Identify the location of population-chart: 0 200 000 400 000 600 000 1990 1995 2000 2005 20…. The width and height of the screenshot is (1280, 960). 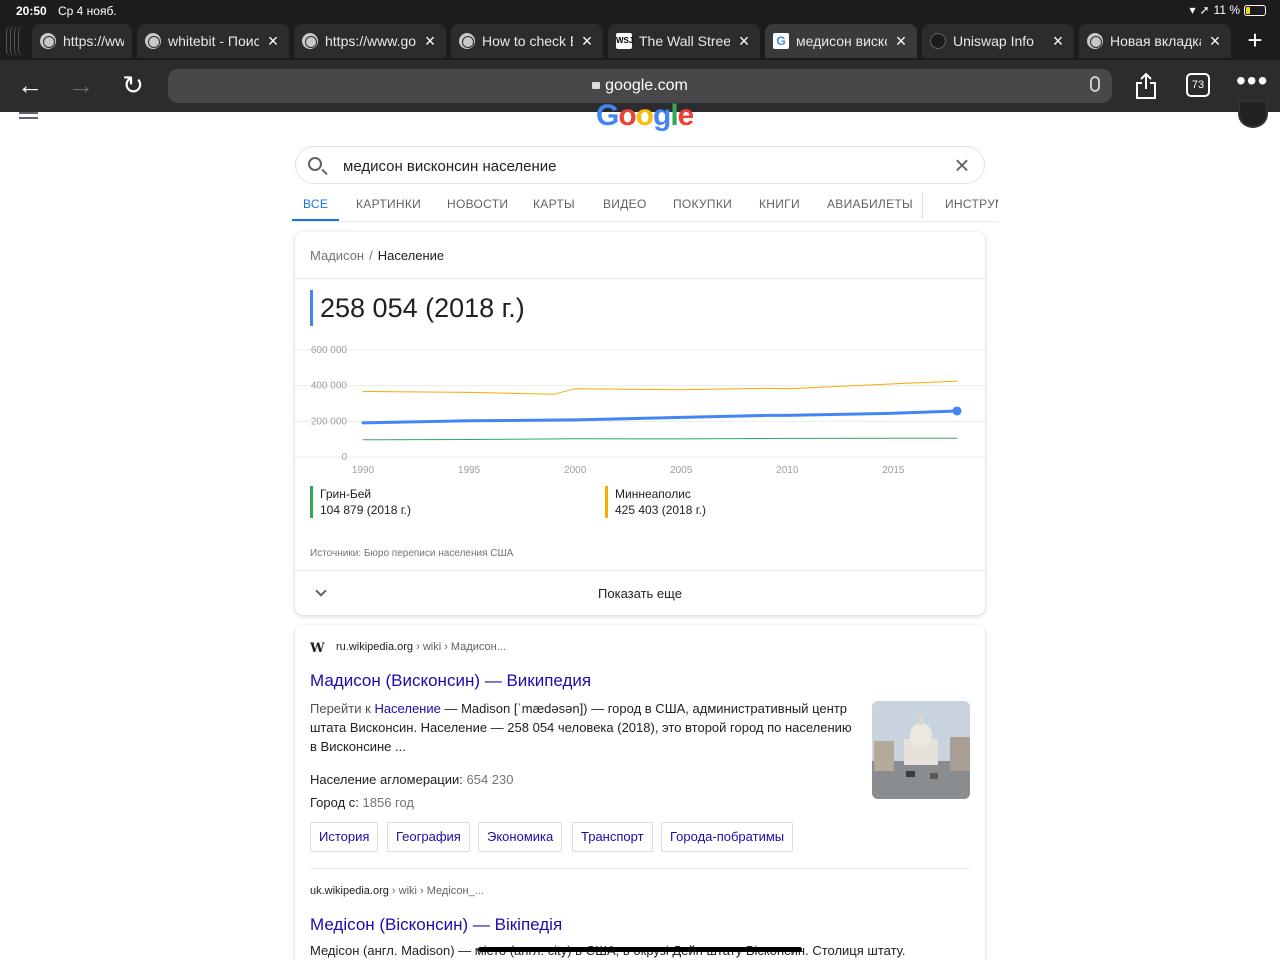
(640, 408).